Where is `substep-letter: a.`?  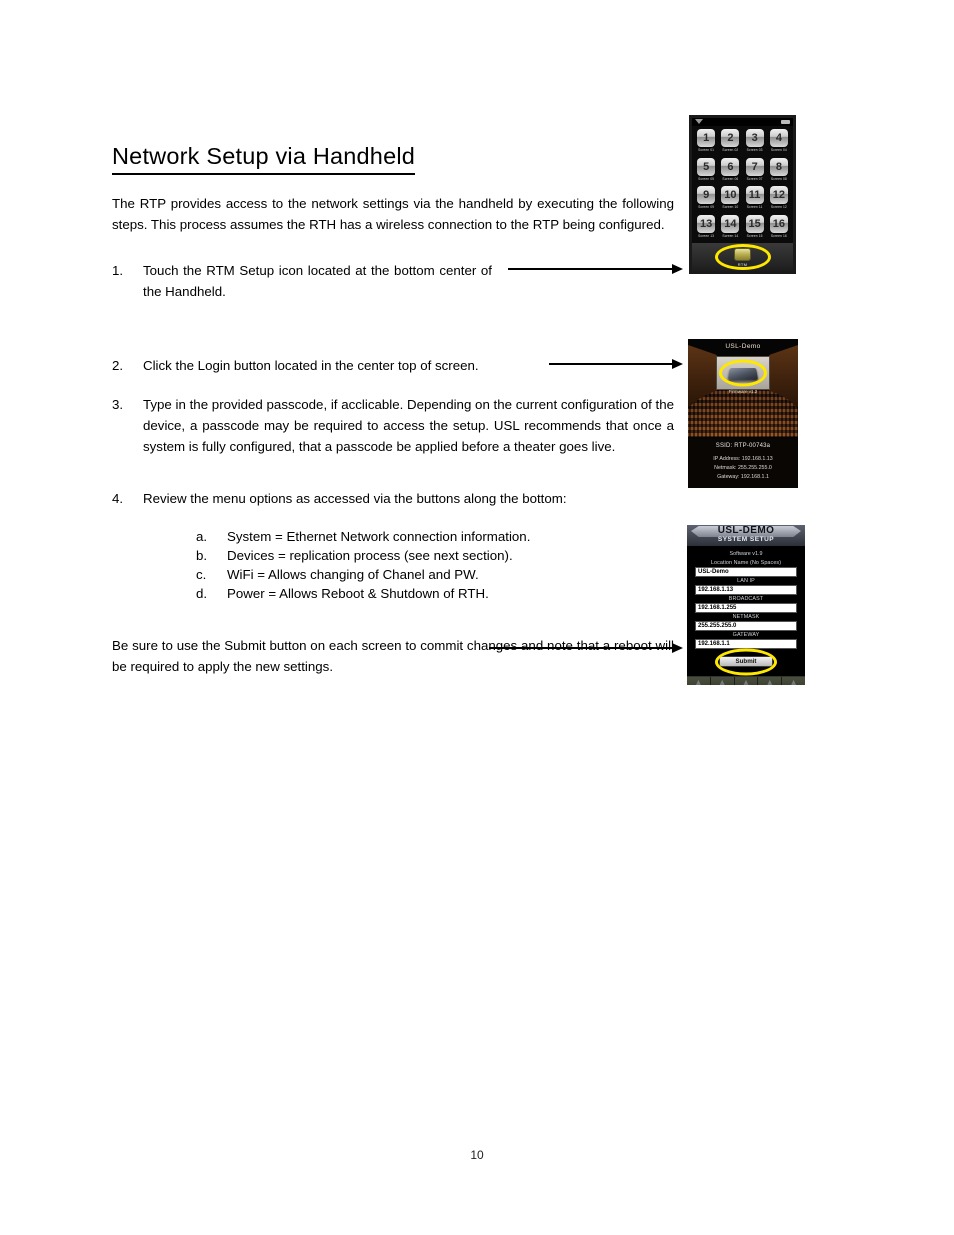
substep-letter: a. is located at coordinates (202, 536).